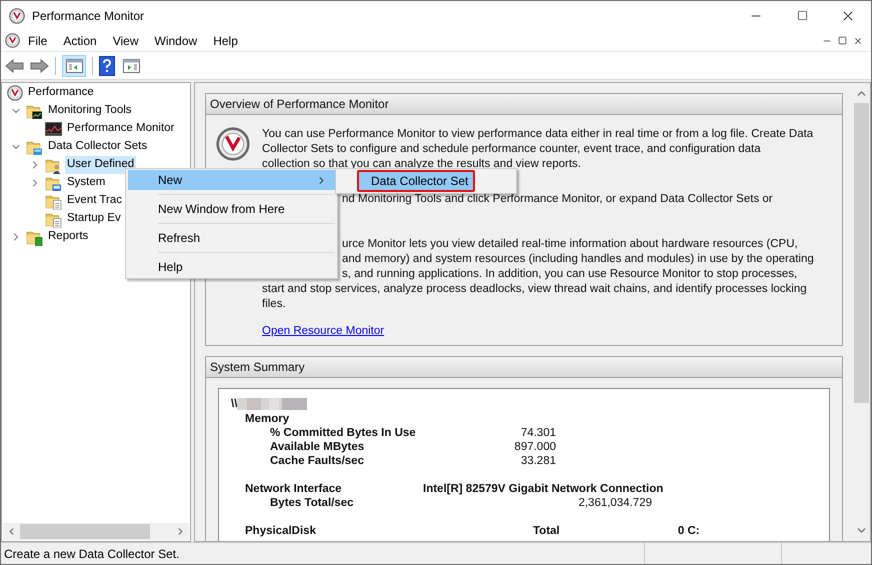 The width and height of the screenshot is (872, 565). Describe the element at coordinates (74, 65) in the screenshot. I see `show-hide-tree-button` at that location.